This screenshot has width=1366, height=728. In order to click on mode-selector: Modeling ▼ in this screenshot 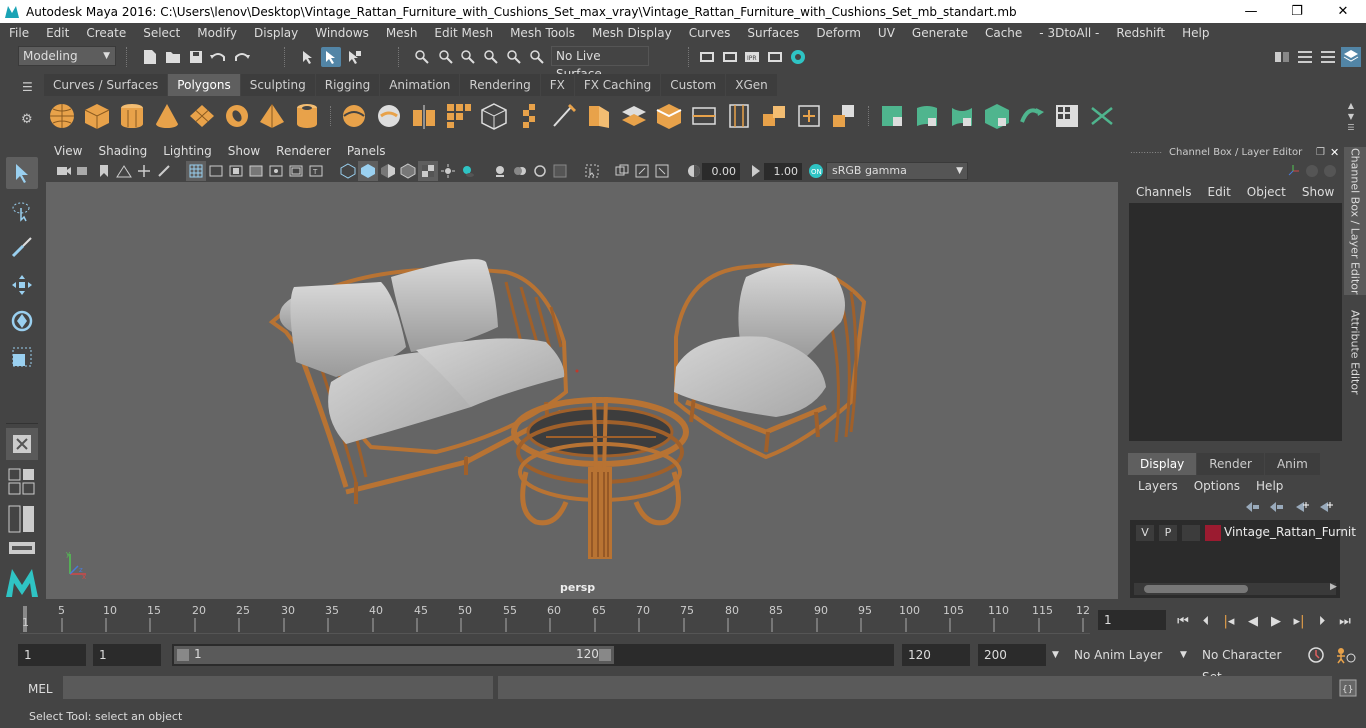, I will do `click(67, 56)`.